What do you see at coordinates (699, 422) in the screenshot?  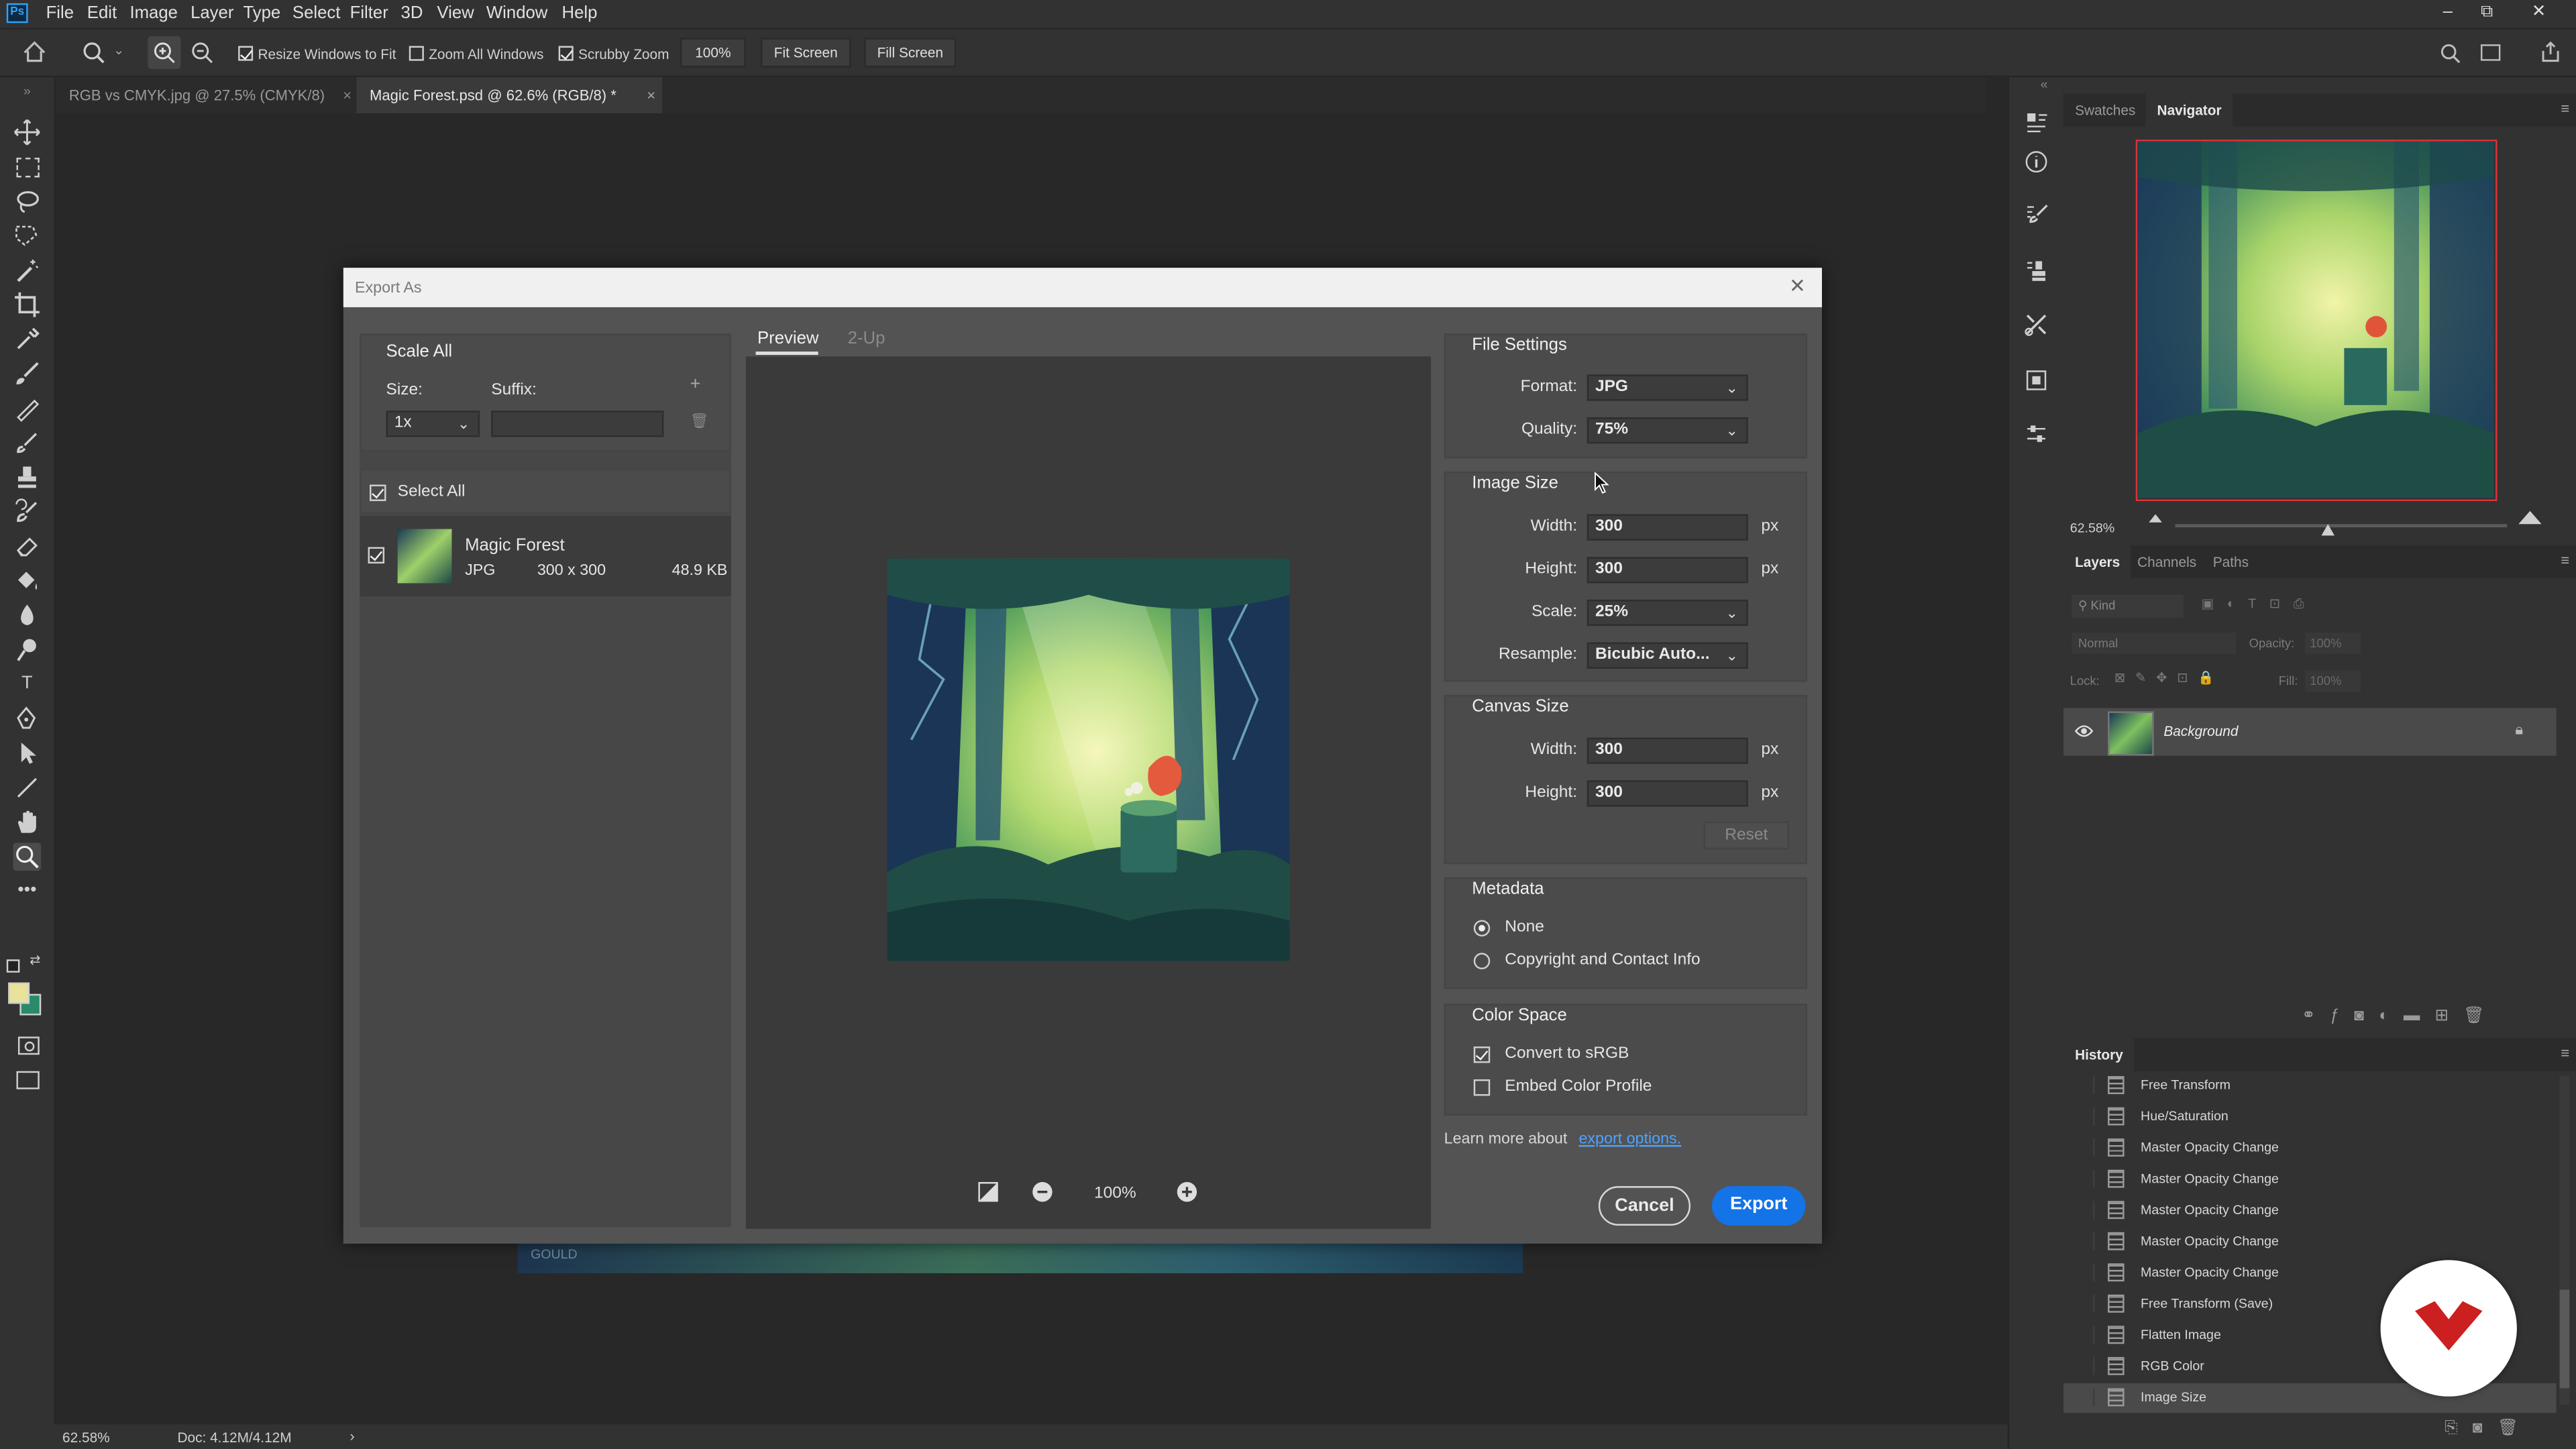 I see `trash-icon: 🗑︎` at bounding box center [699, 422].